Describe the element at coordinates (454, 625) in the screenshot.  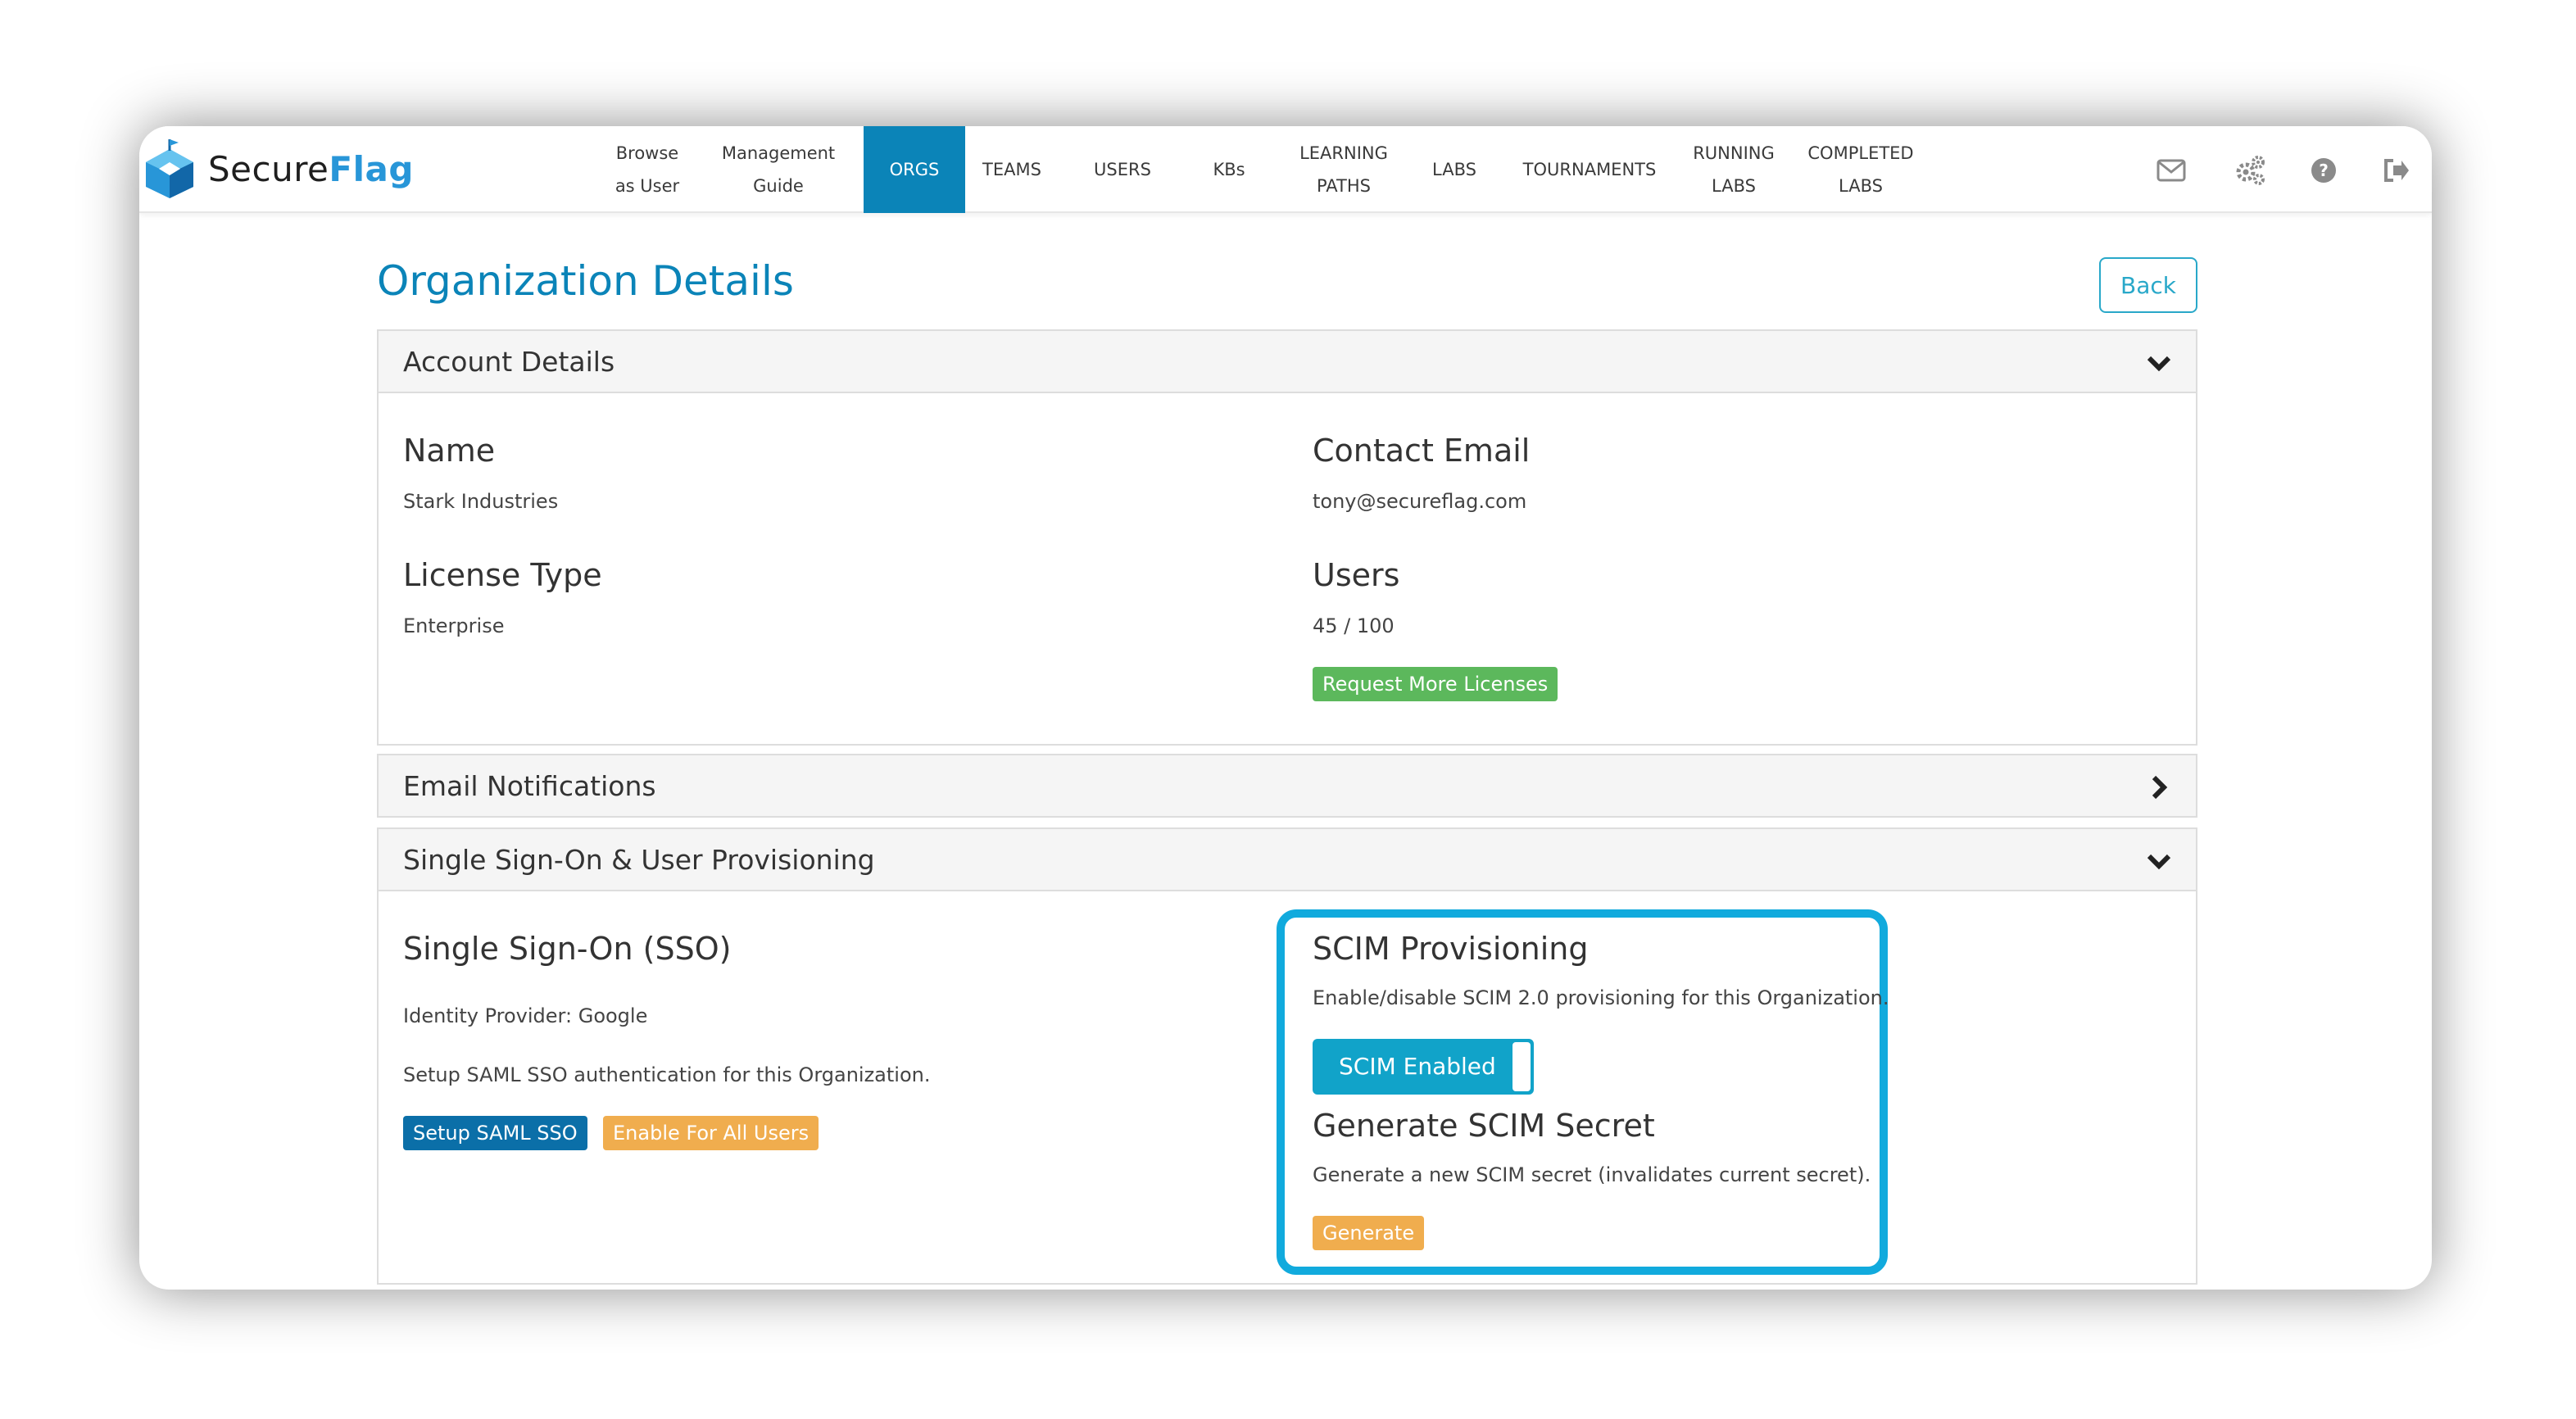
I see `license-type-value: Enterprise` at that location.